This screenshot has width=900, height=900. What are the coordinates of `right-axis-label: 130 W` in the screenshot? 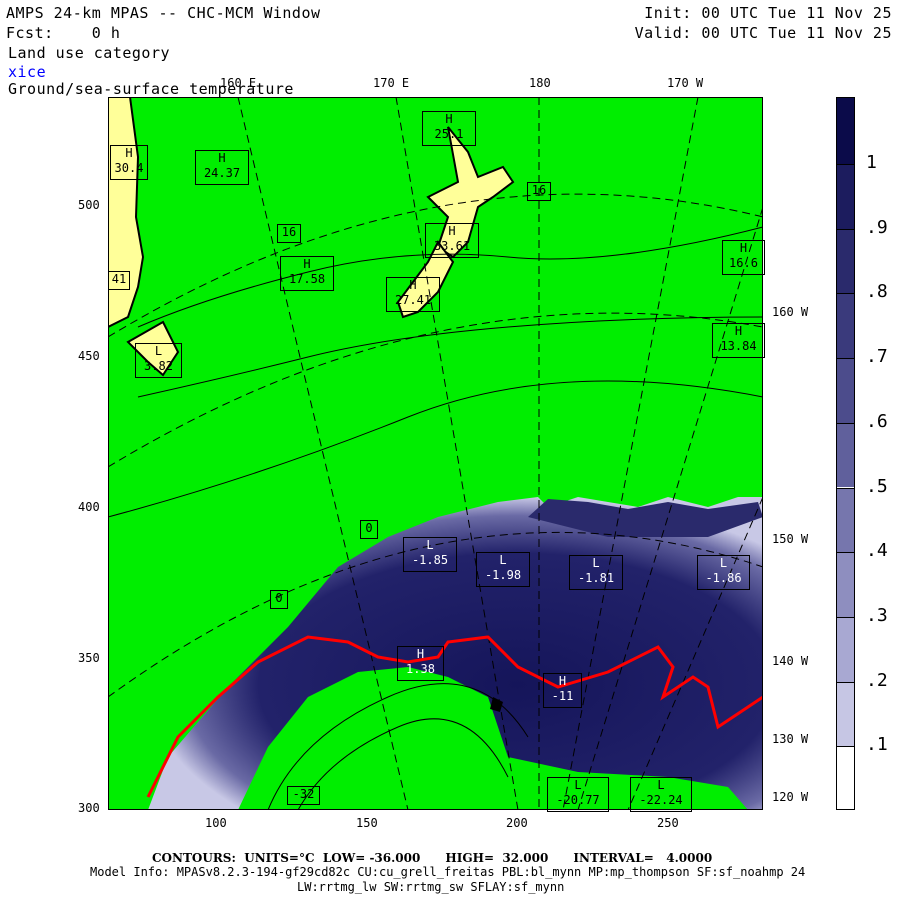 It's located at (790, 739).